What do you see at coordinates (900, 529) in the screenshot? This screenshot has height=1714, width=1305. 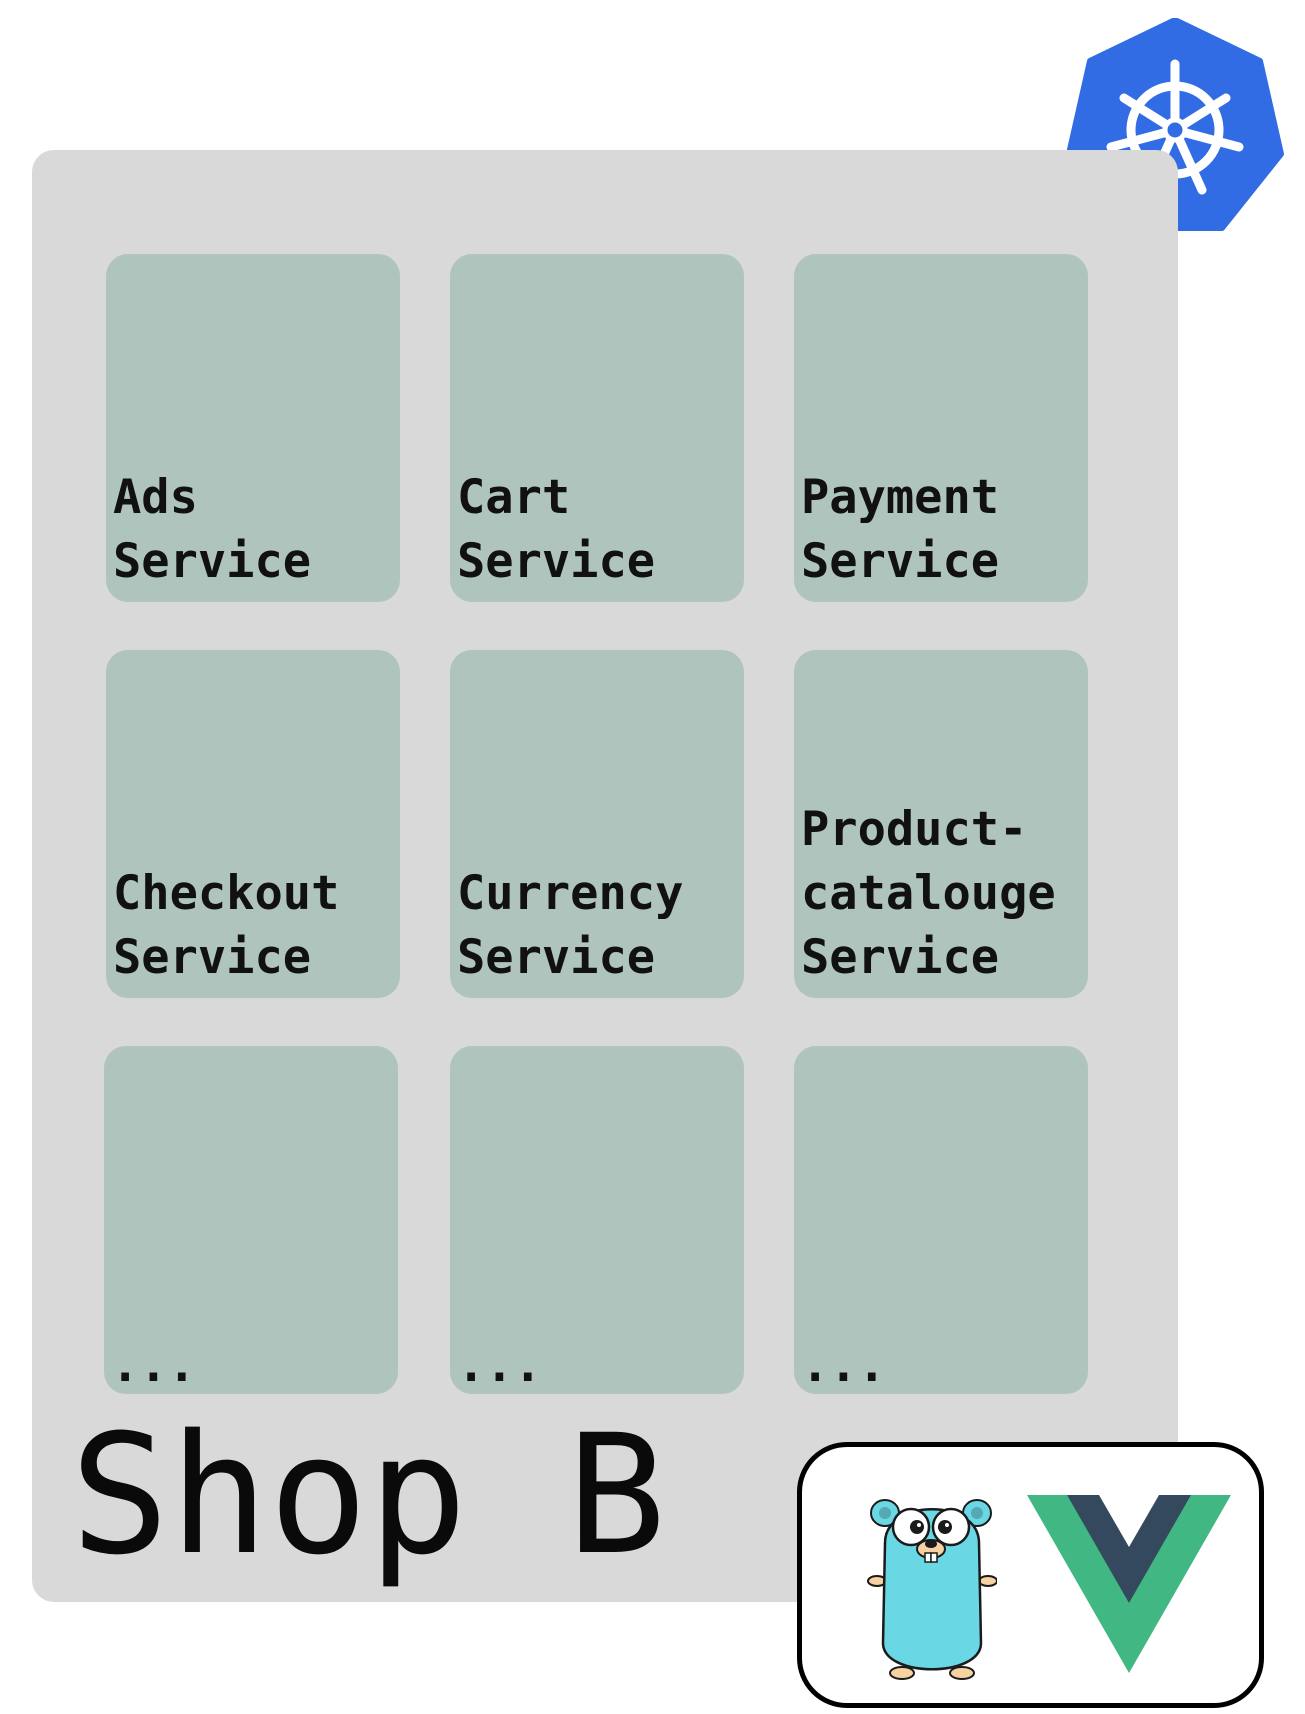 I see `service-label: Payment Service` at bounding box center [900, 529].